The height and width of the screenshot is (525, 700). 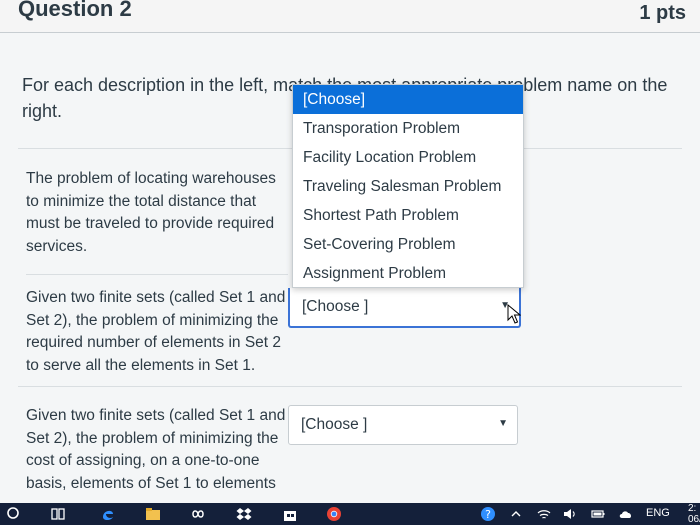 I want to click on edge-browser-icon, so click(x=108, y=514).